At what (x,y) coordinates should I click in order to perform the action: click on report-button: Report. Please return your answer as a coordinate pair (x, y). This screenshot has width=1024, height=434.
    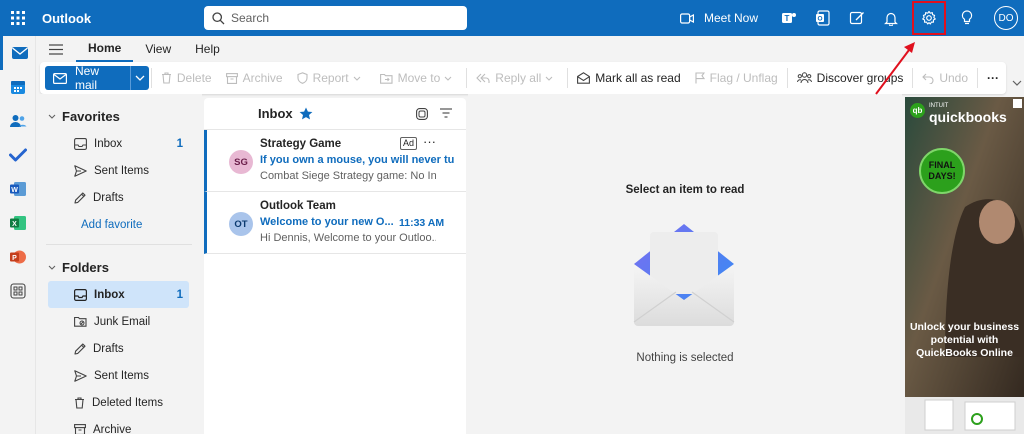
    Looking at the image, I should click on (331, 78).